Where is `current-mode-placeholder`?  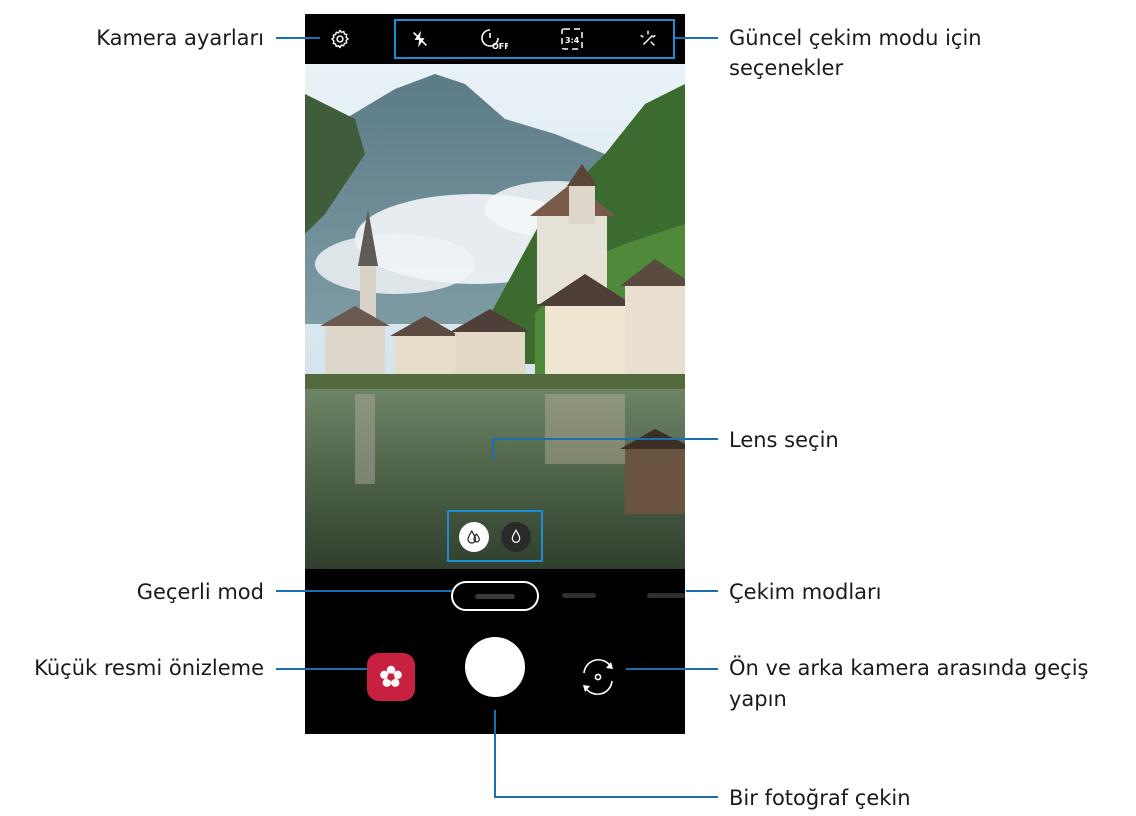 current-mode-placeholder is located at coordinates (495, 596).